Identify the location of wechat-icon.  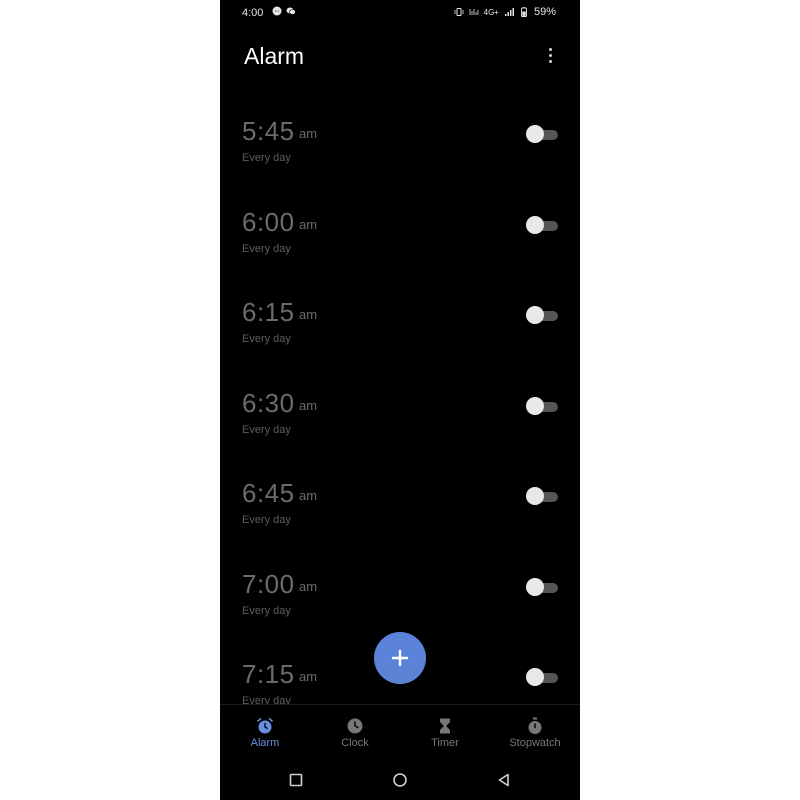
(291, 11).